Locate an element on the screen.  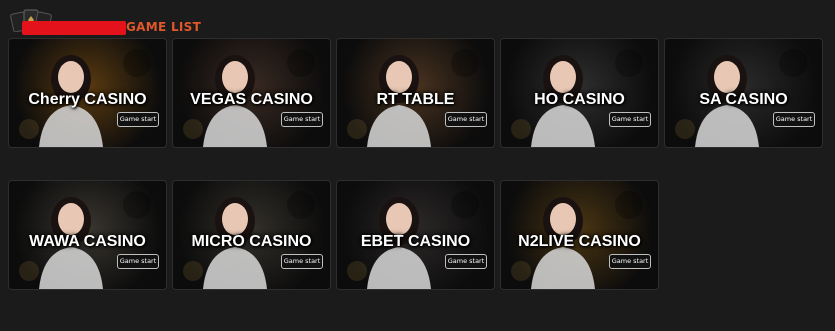
game-card-title: Cherry CASINO is located at coordinates (87, 99).